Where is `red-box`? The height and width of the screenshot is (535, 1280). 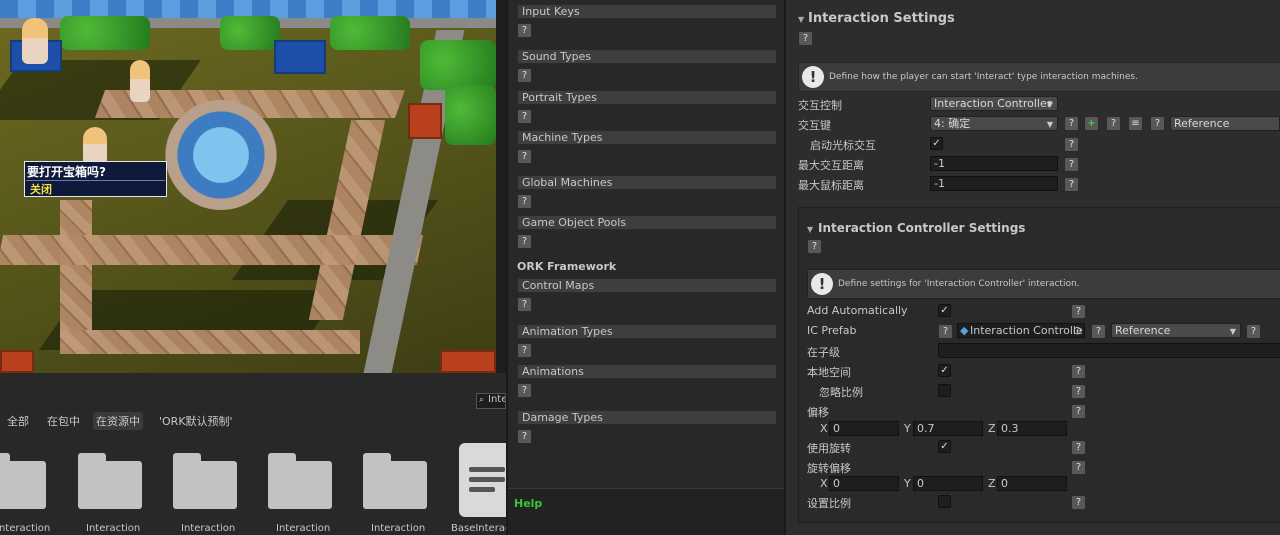
red-box is located at coordinates (468, 361).